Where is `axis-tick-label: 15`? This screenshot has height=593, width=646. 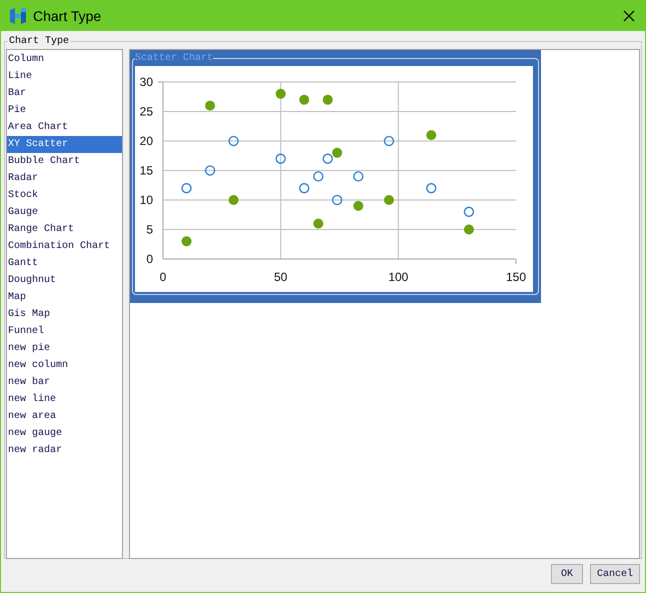
axis-tick-label: 15 is located at coordinates (146, 171).